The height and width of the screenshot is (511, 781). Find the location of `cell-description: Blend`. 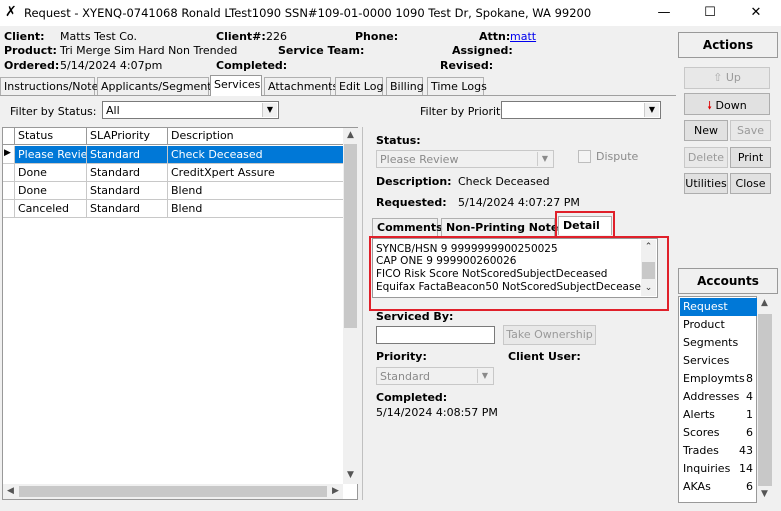

cell-description: Blend is located at coordinates (256, 209).